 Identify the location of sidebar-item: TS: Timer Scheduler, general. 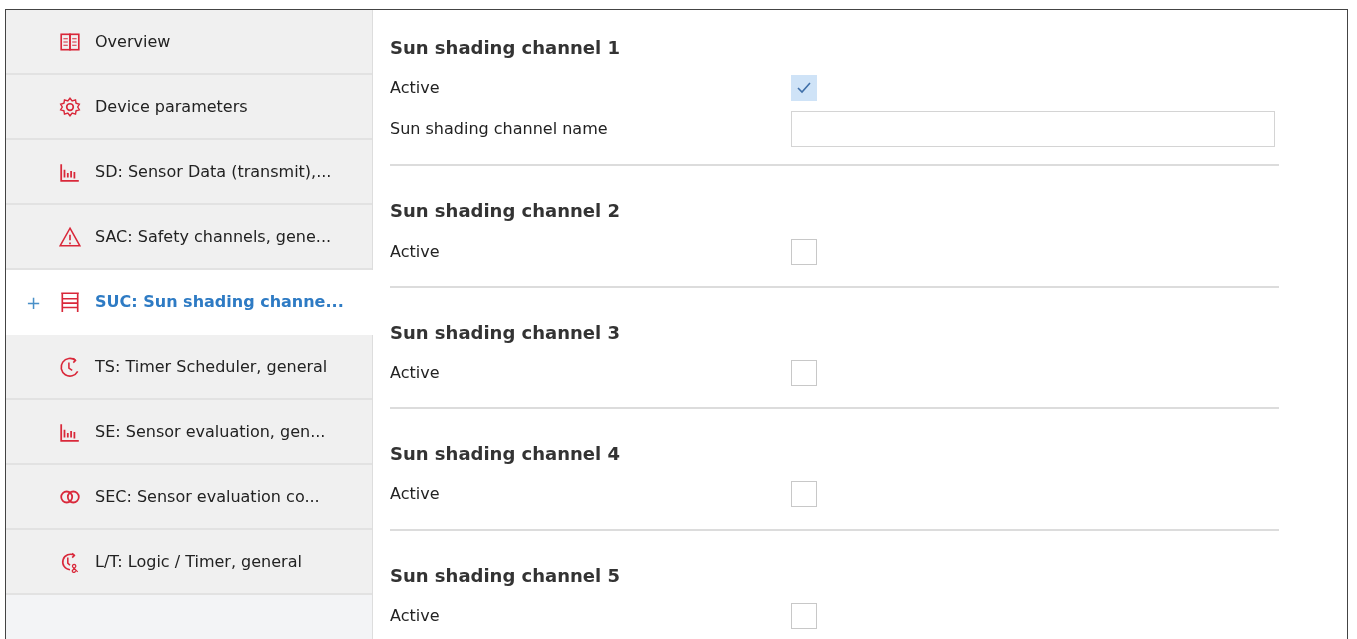
(189, 367).